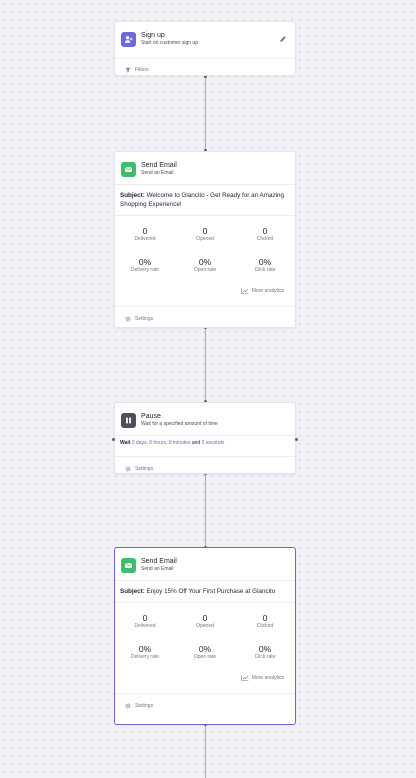 The image size is (416, 778). I want to click on wait-and: and, so click(196, 443).